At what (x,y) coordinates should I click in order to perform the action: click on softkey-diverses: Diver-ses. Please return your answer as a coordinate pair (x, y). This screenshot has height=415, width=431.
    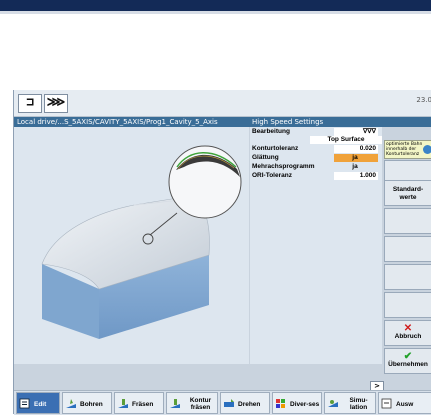
    Looking at the image, I should click on (297, 403).